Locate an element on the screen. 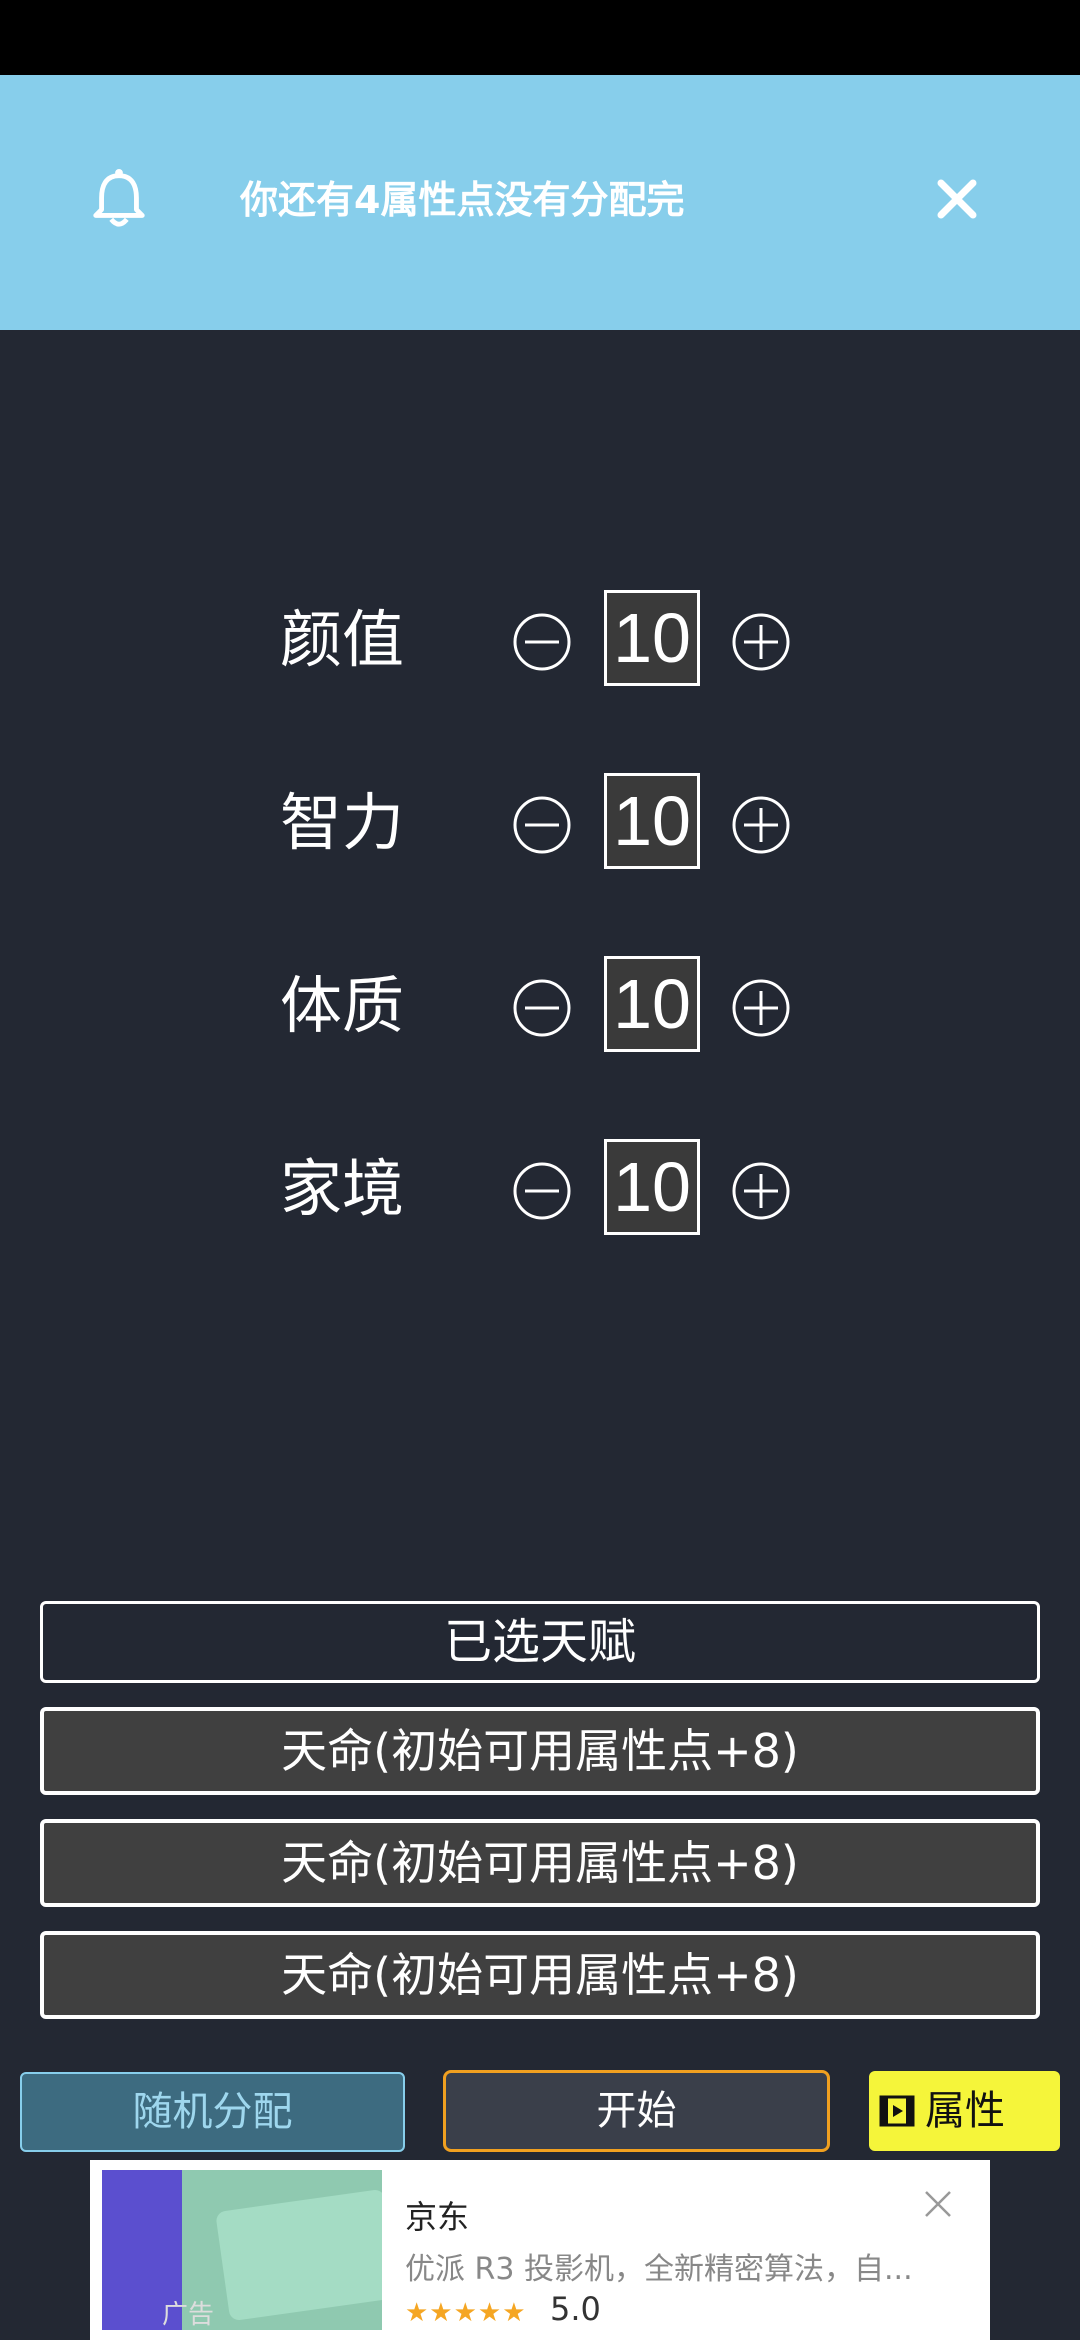 The height and width of the screenshot is (2340, 1080). ad-image: 广告 is located at coordinates (242, 2250).